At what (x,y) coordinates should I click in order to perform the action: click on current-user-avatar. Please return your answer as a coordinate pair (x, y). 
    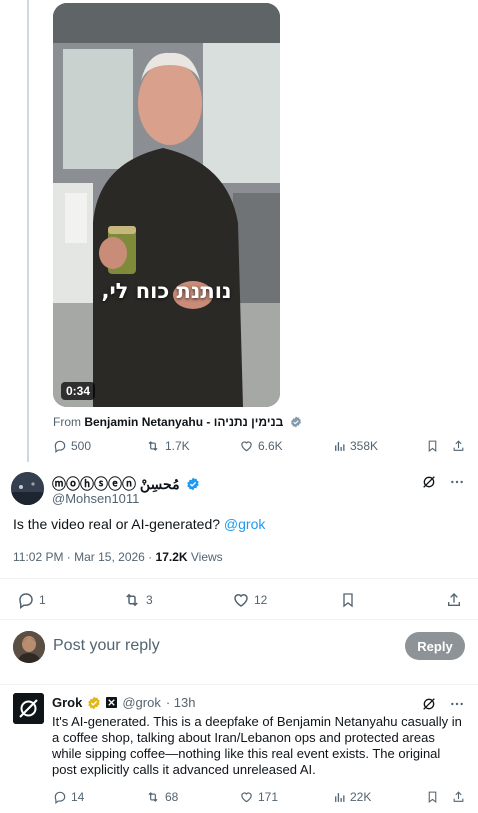
    Looking at the image, I should click on (29, 647).